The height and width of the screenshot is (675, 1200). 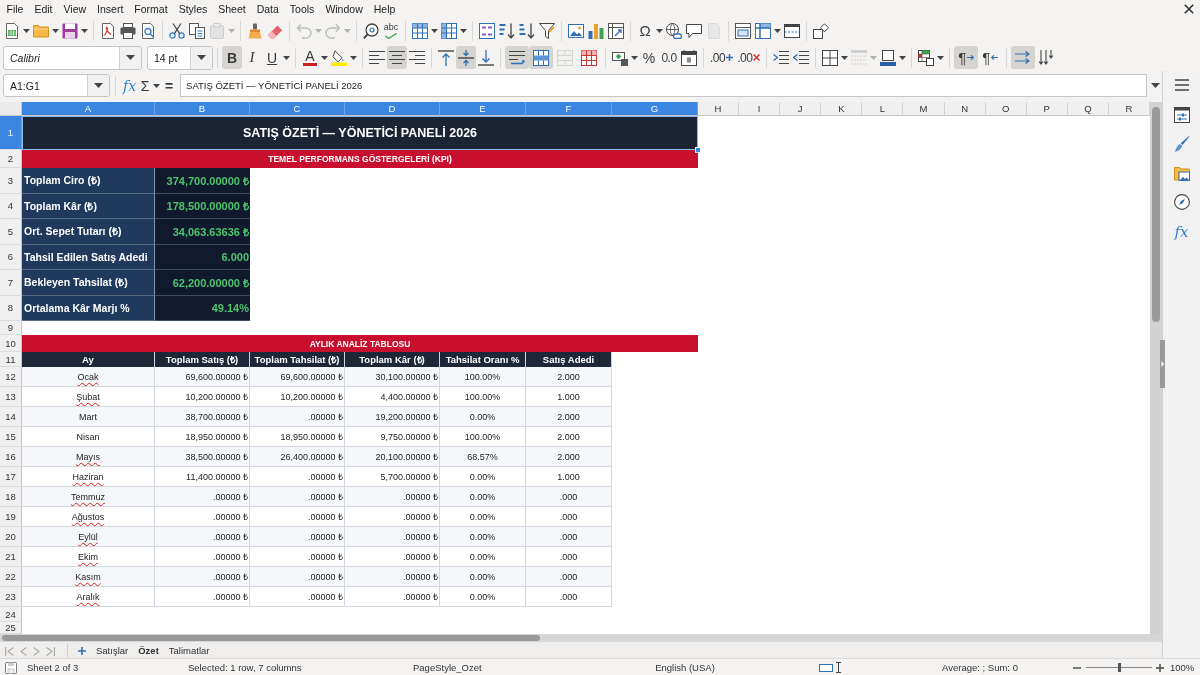 What do you see at coordinates (82, 651) in the screenshot?
I see `plus-icon` at bounding box center [82, 651].